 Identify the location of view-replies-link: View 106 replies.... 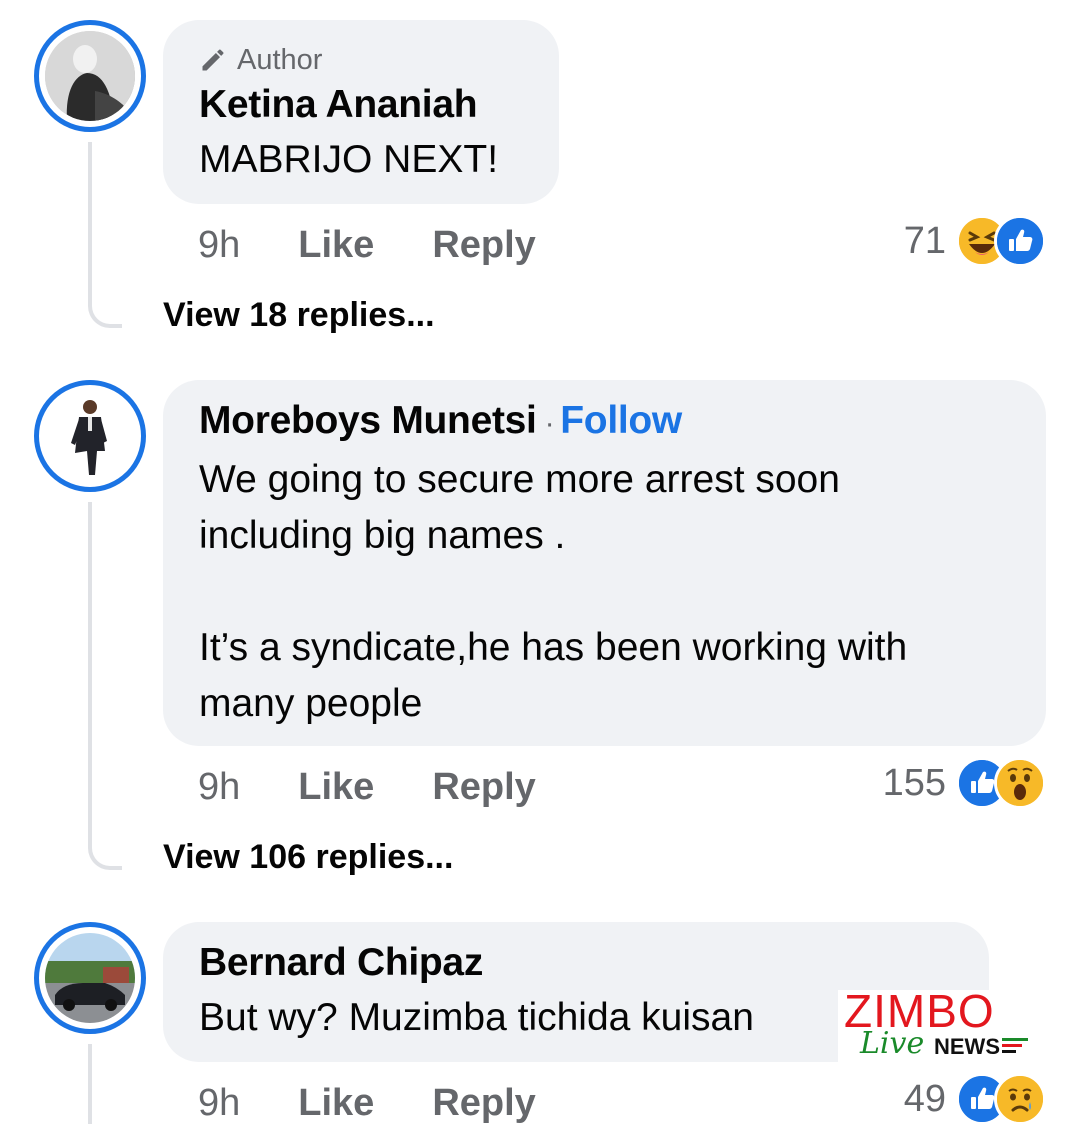
(308, 857).